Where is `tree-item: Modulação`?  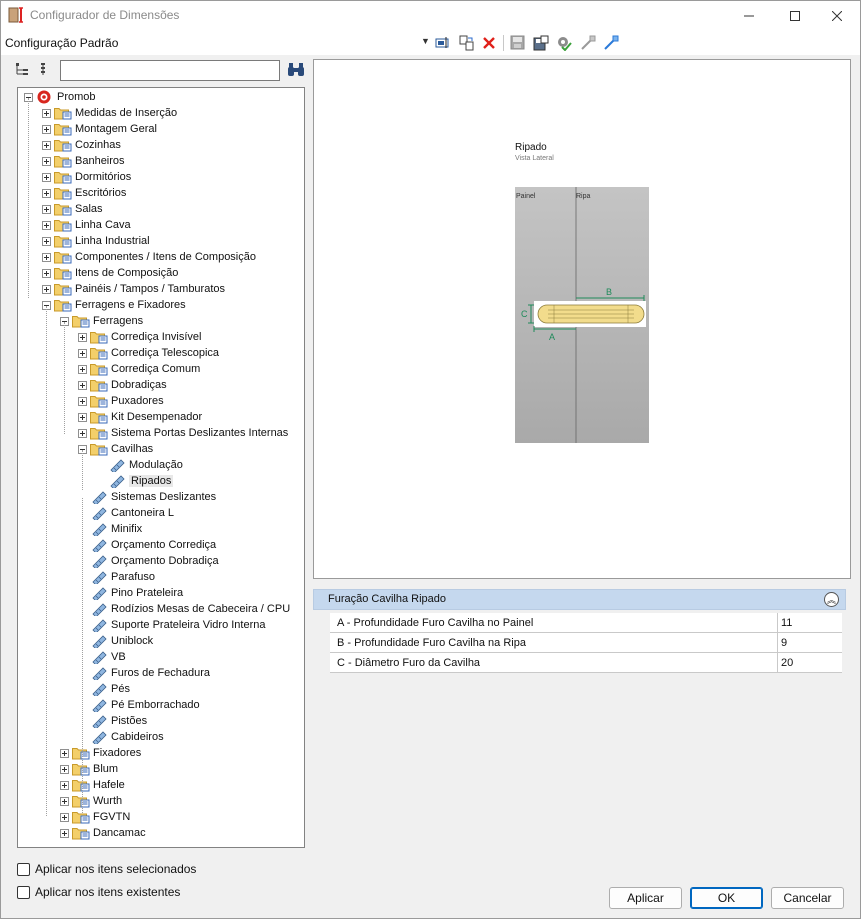
tree-item: Modulação is located at coordinates (145, 465).